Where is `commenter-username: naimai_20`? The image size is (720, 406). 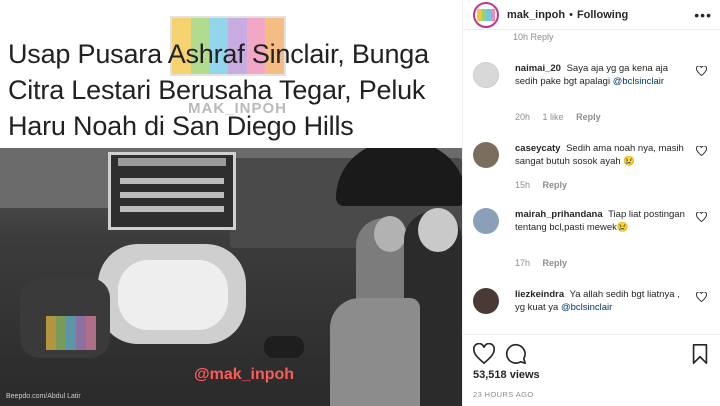
commenter-username: naimai_20 is located at coordinates (538, 68).